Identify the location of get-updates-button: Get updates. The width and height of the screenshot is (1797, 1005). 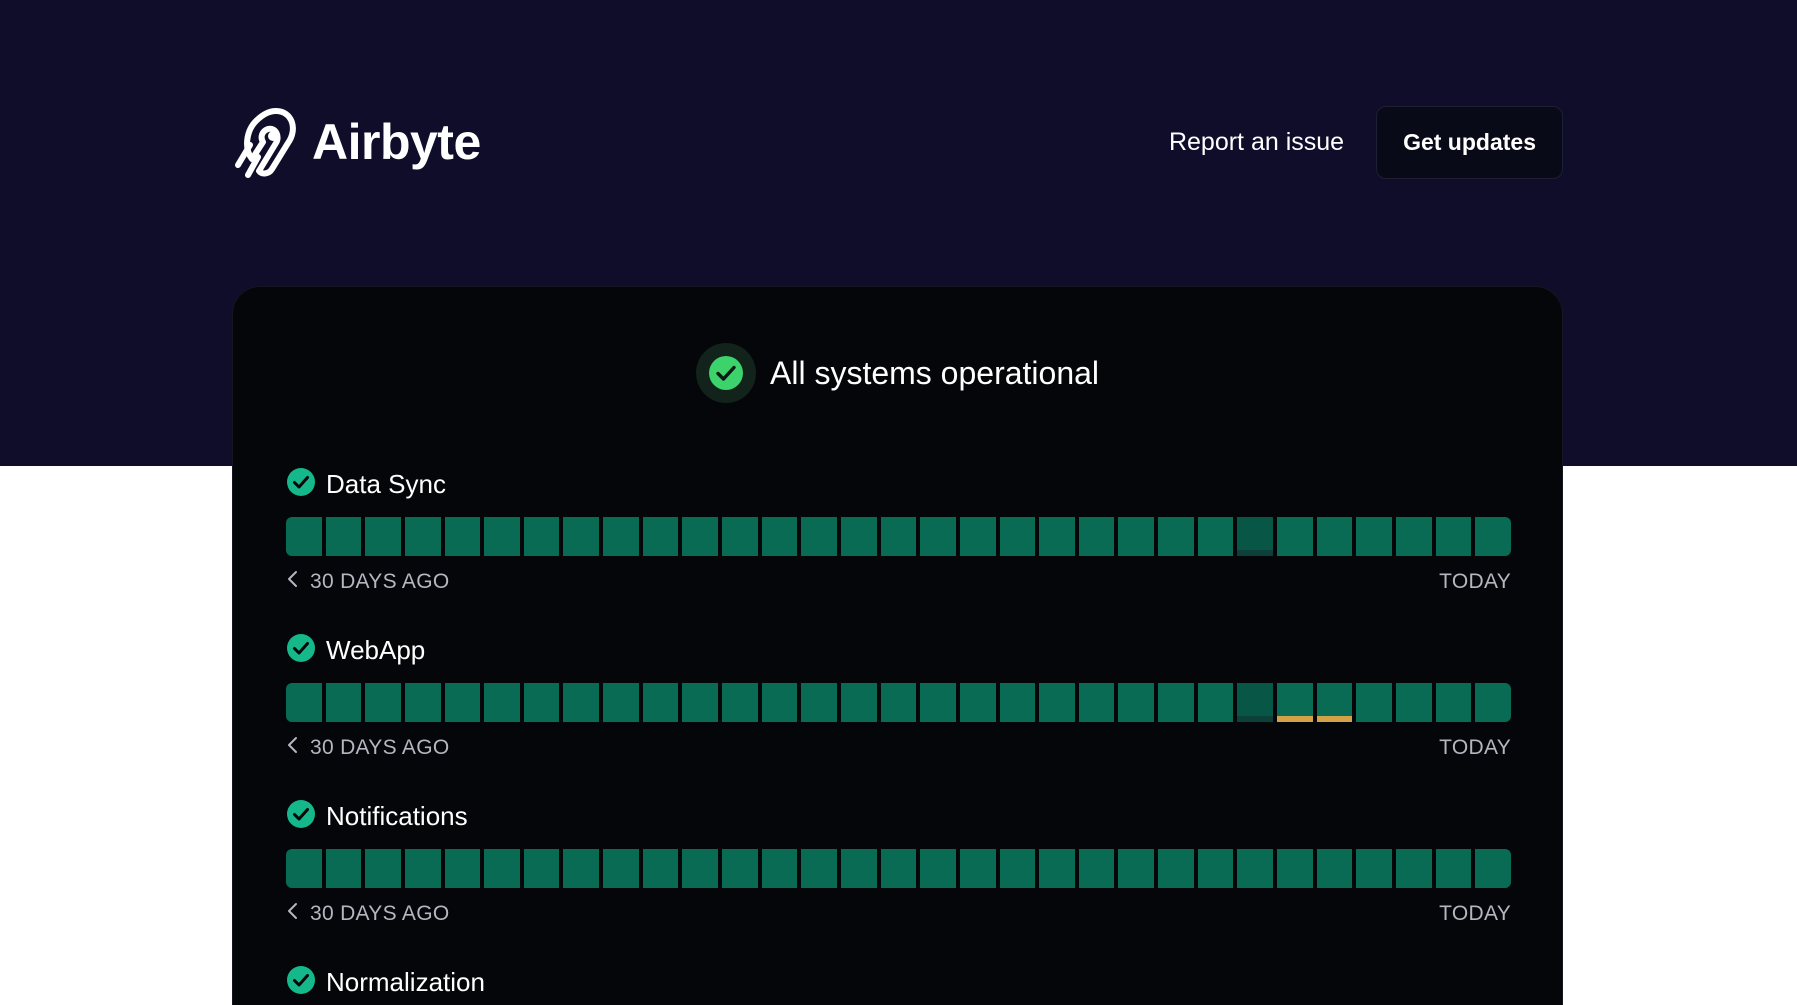
(1469, 142).